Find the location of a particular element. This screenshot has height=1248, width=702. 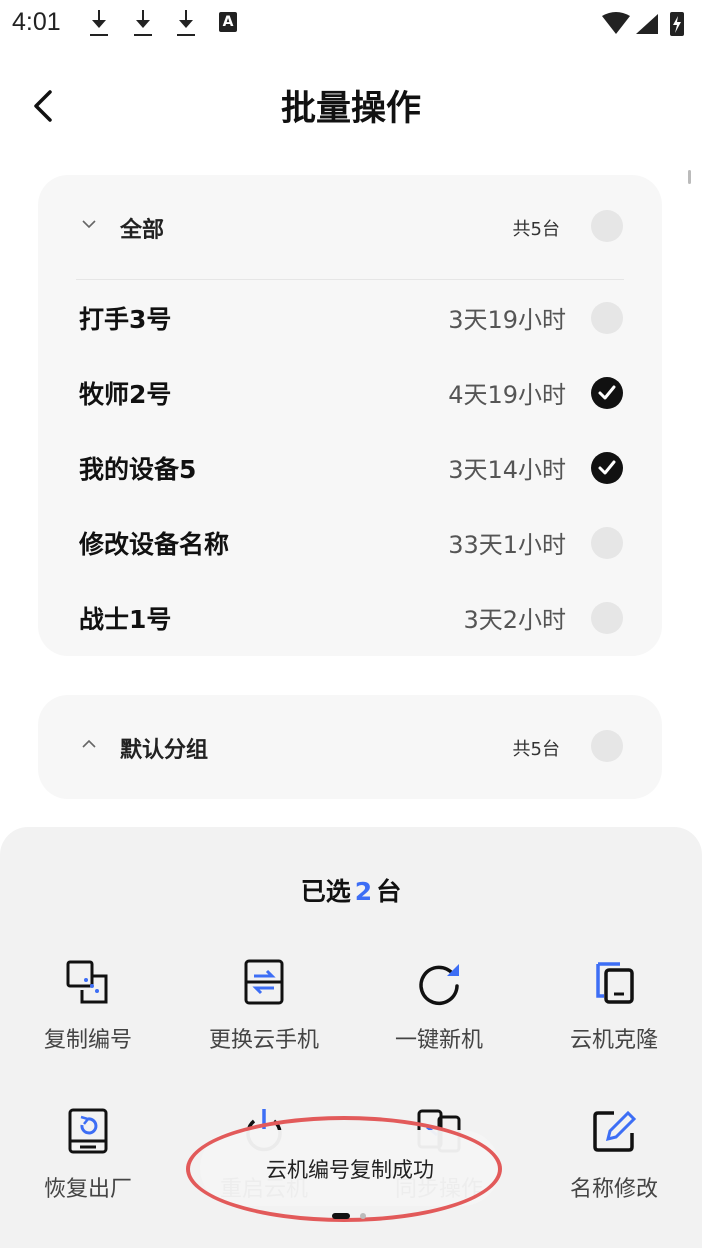

clone-icon is located at coordinates (615, 983).